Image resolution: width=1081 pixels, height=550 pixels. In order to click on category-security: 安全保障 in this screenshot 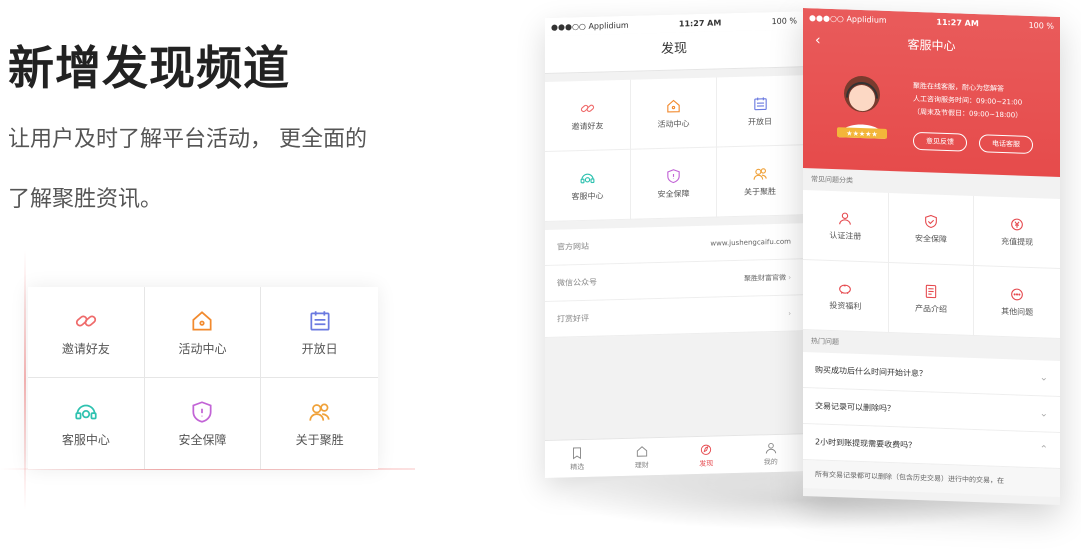, I will do `click(931, 229)`.